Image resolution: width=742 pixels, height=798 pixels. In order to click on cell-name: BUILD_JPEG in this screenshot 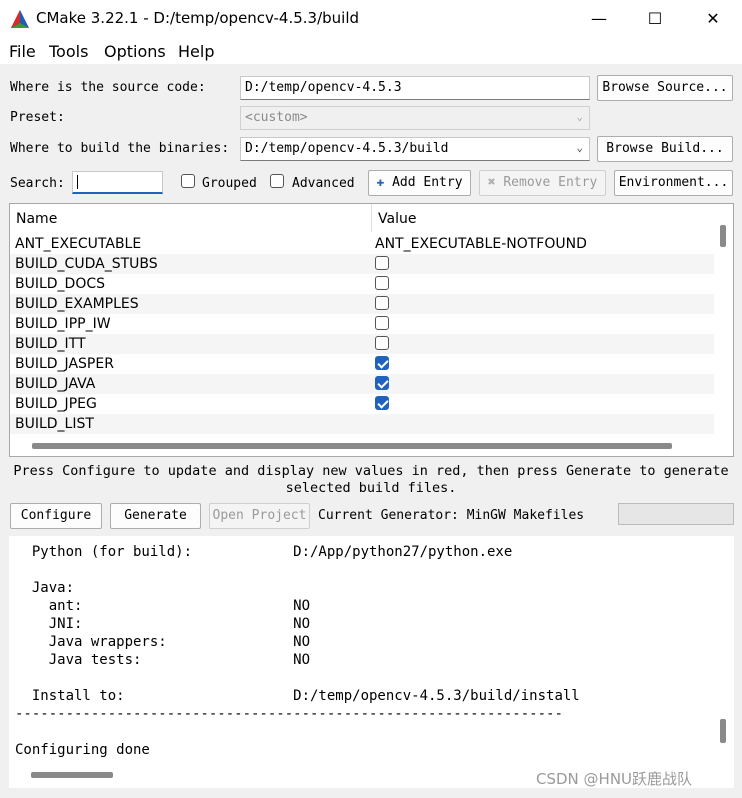, I will do `click(56, 404)`.